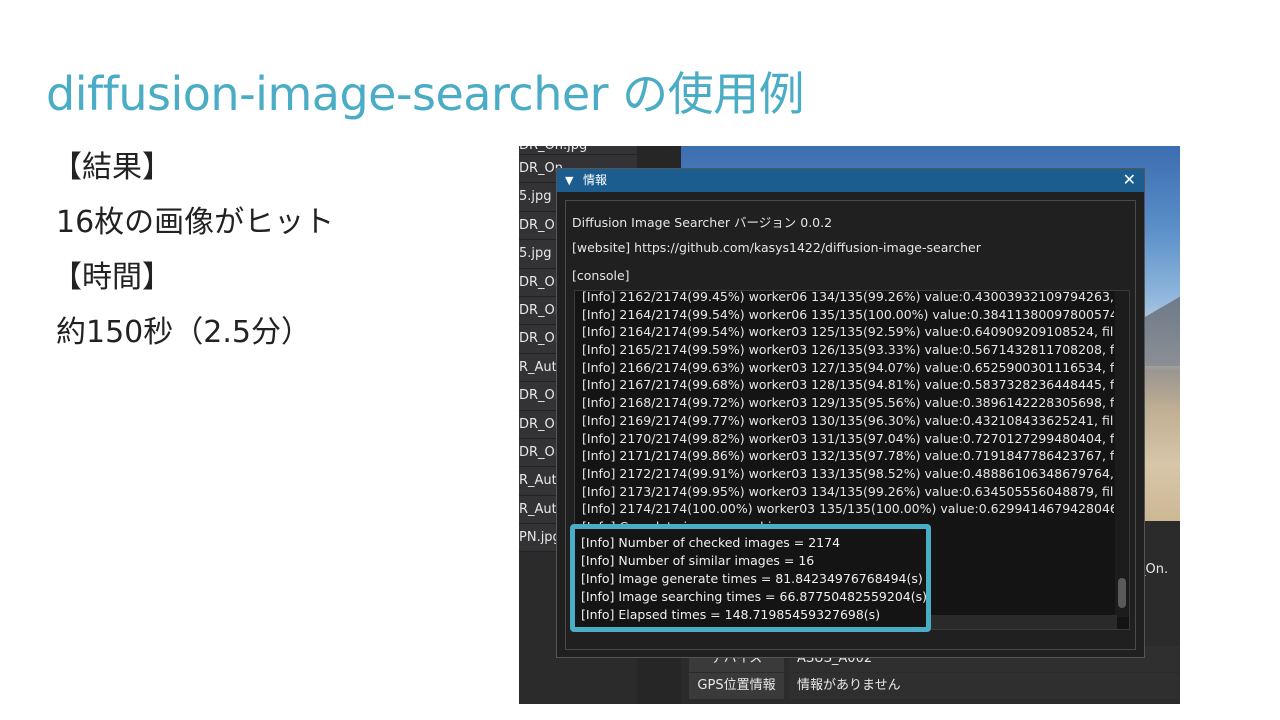 The height and width of the screenshot is (720, 1280). What do you see at coordinates (1122, 454) in the screenshot?
I see `vertical-scrollbar` at bounding box center [1122, 454].